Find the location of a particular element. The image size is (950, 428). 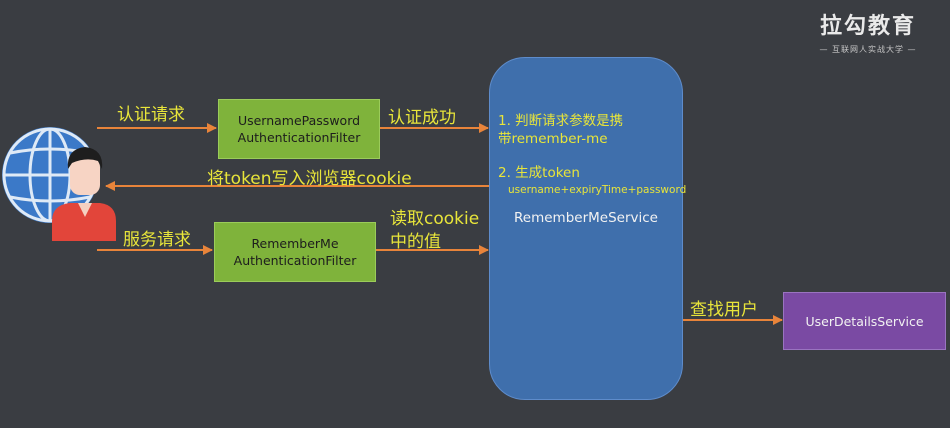

label-read-cookie-line2: 中的值 is located at coordinates (415, 242).